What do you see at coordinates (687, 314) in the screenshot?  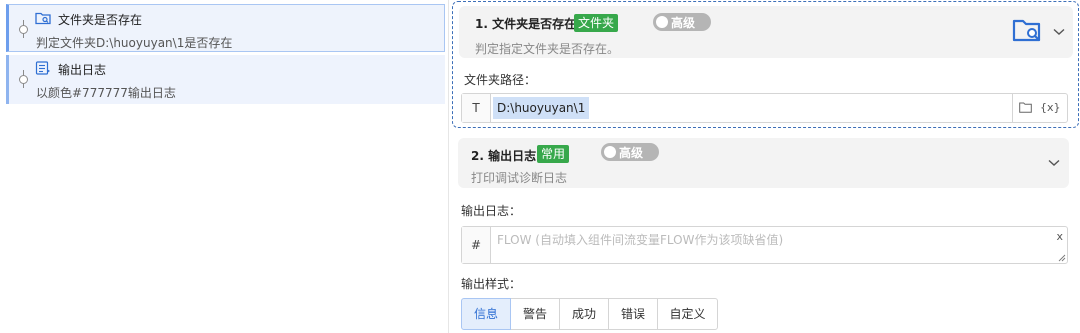 I see `style-option-custom: 自定义` at bounding box center [687, 314].